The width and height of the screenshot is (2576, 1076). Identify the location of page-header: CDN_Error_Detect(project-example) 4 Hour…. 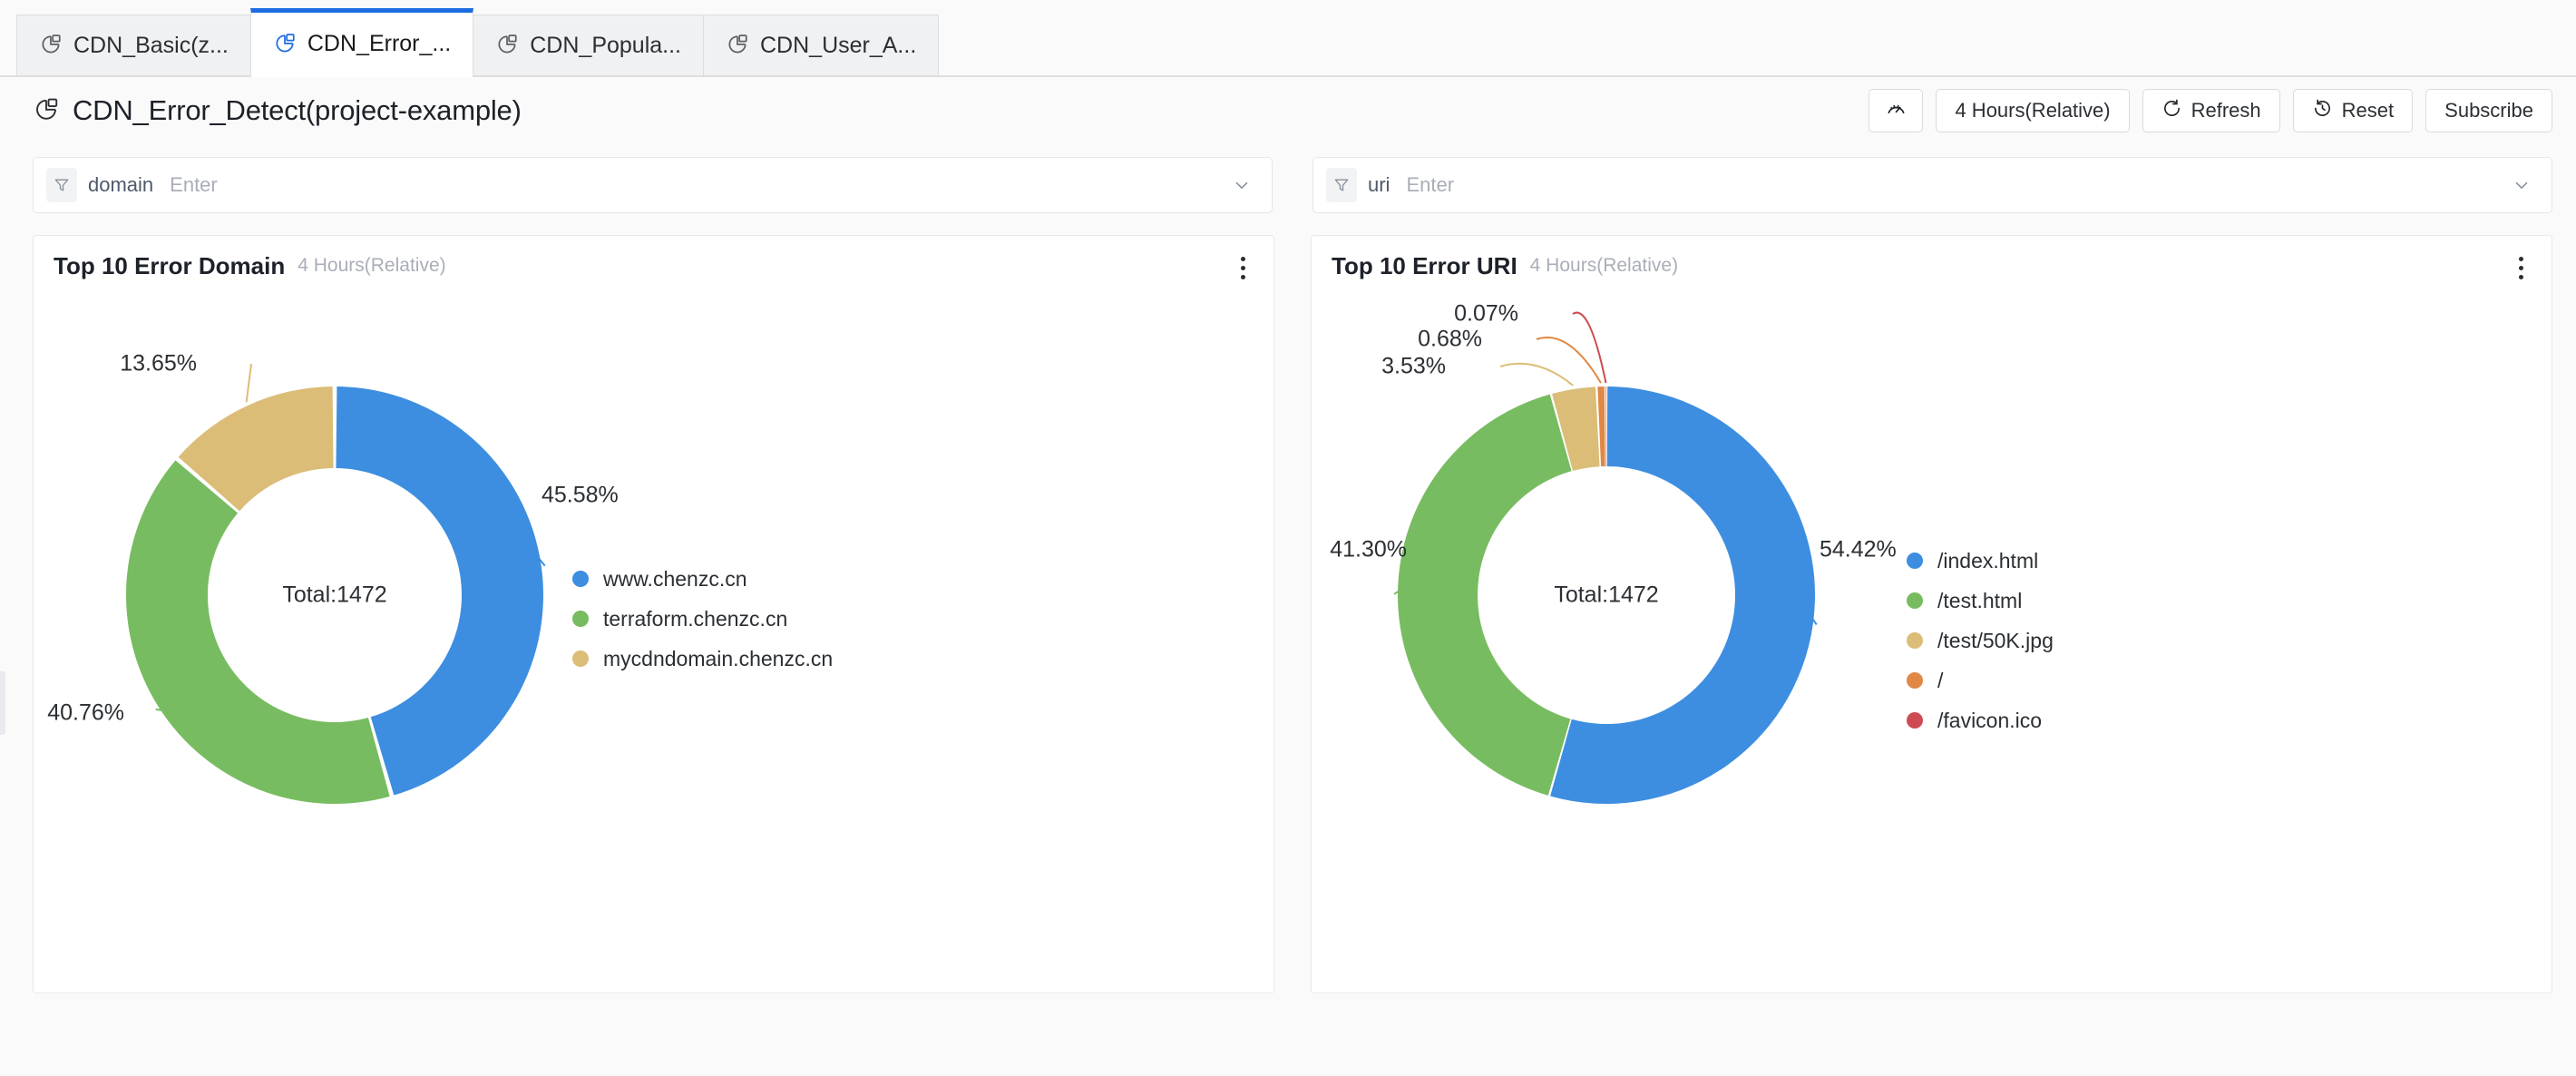
(1288, 110).